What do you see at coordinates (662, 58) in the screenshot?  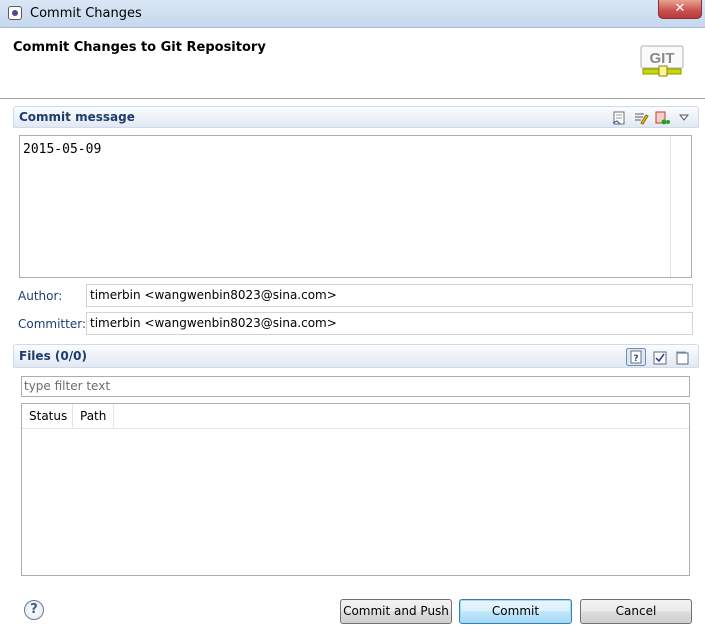 I see `git-logo-text: GIT` at bounding box center [662, 58].